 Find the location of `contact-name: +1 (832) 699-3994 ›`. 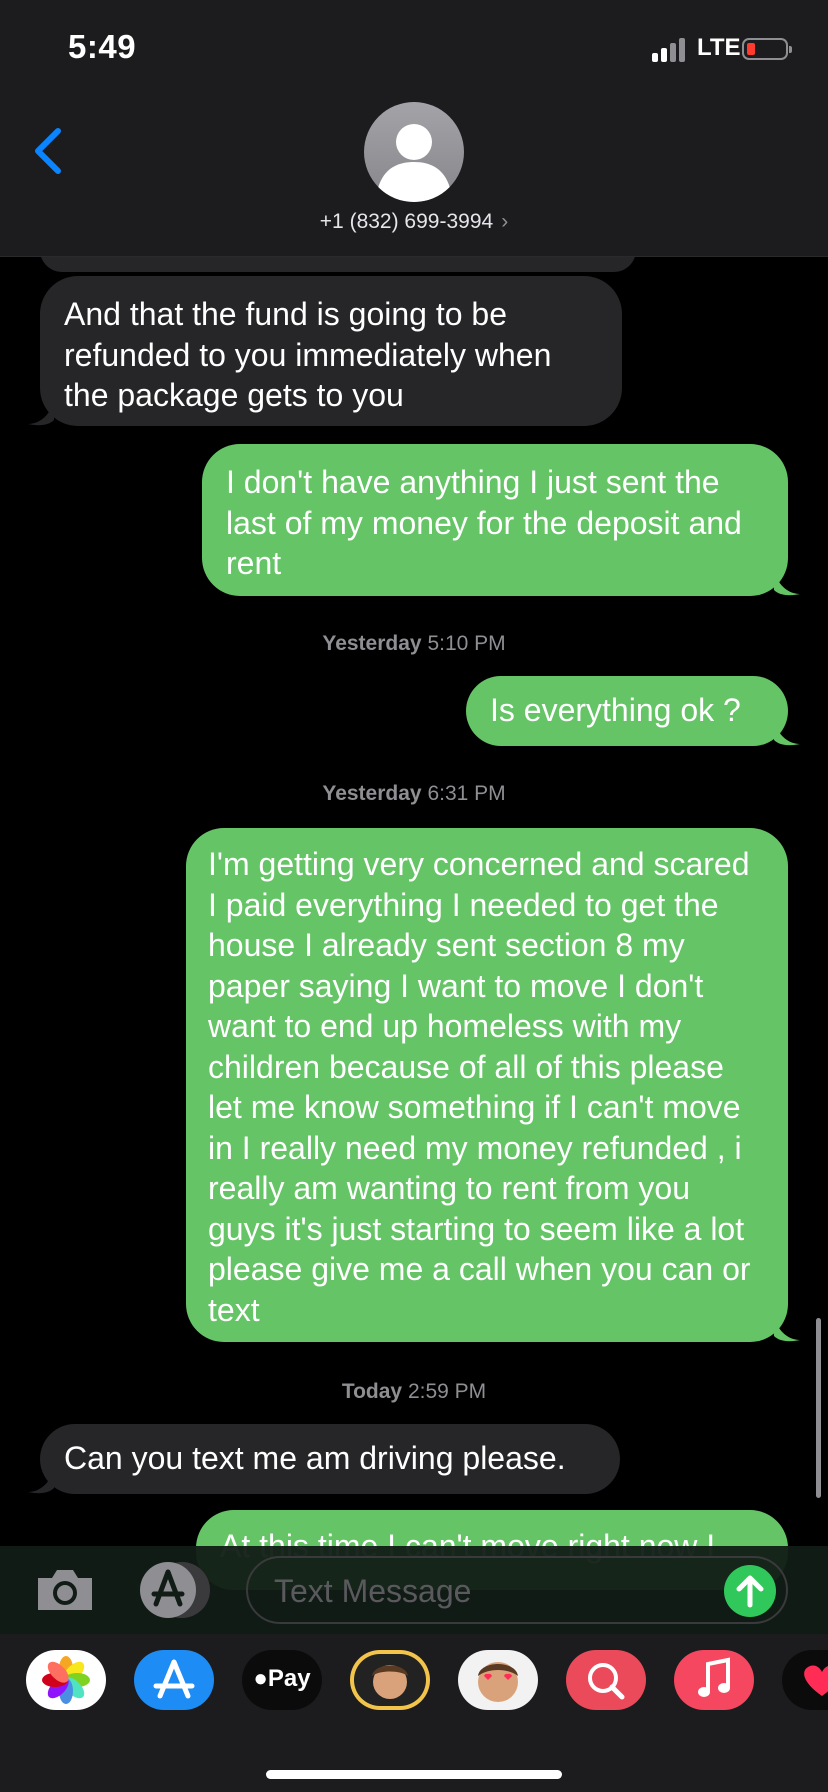

contact-name: +1 (832) 699-3994 › is located at coordinates (414, 222).